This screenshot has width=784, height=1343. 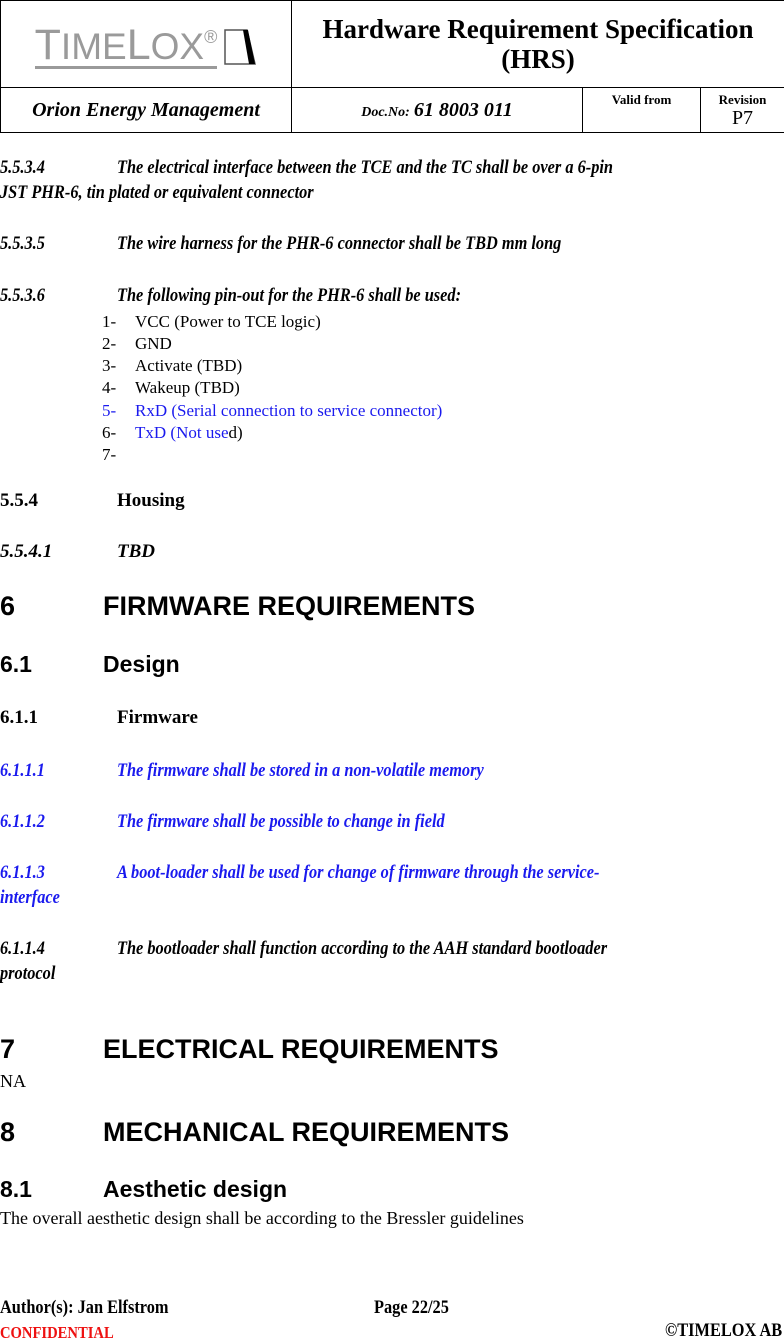 What do you see at coordinates (463, 110) in the screenshot?
I see `doc-number-value: 61 8003 011` at bounding box center [463, 110].